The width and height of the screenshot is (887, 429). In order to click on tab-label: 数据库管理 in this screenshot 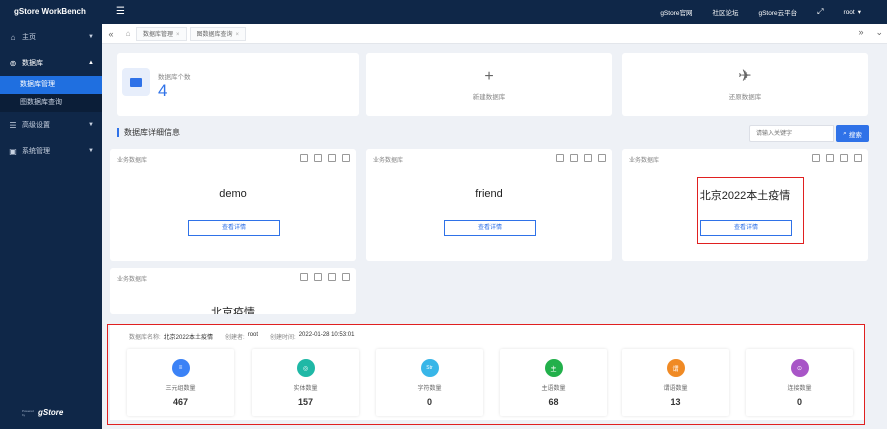, I will do `click(158, 34)`.